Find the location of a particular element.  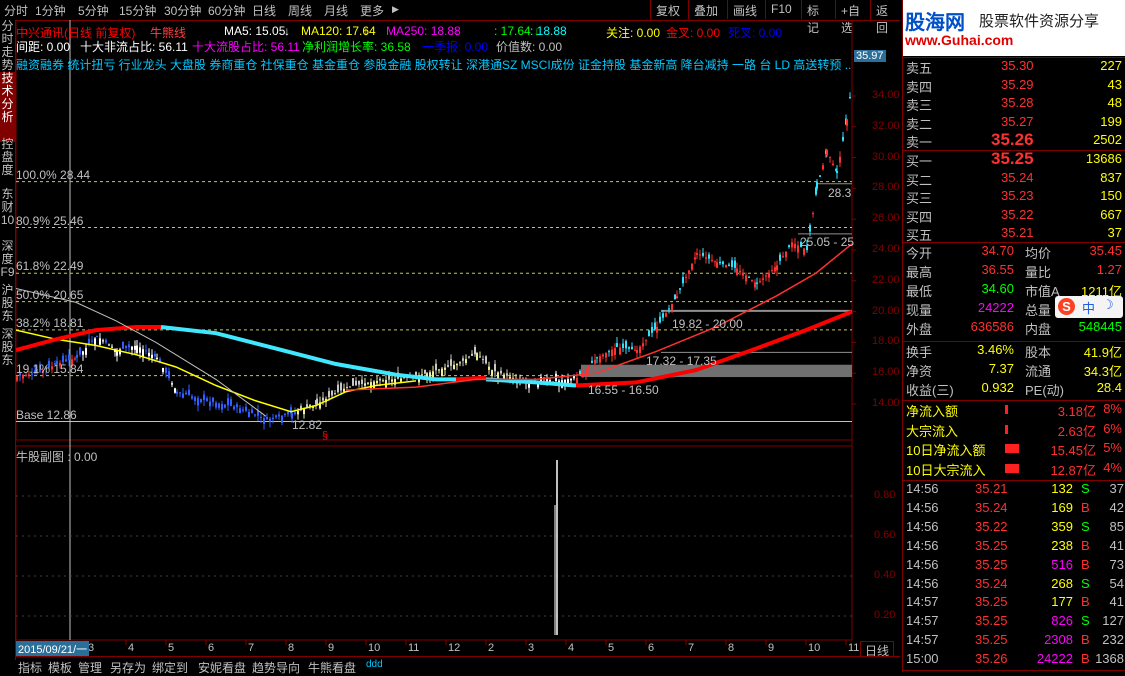

buy-label: 买一 is located at coordinates (919, 161).